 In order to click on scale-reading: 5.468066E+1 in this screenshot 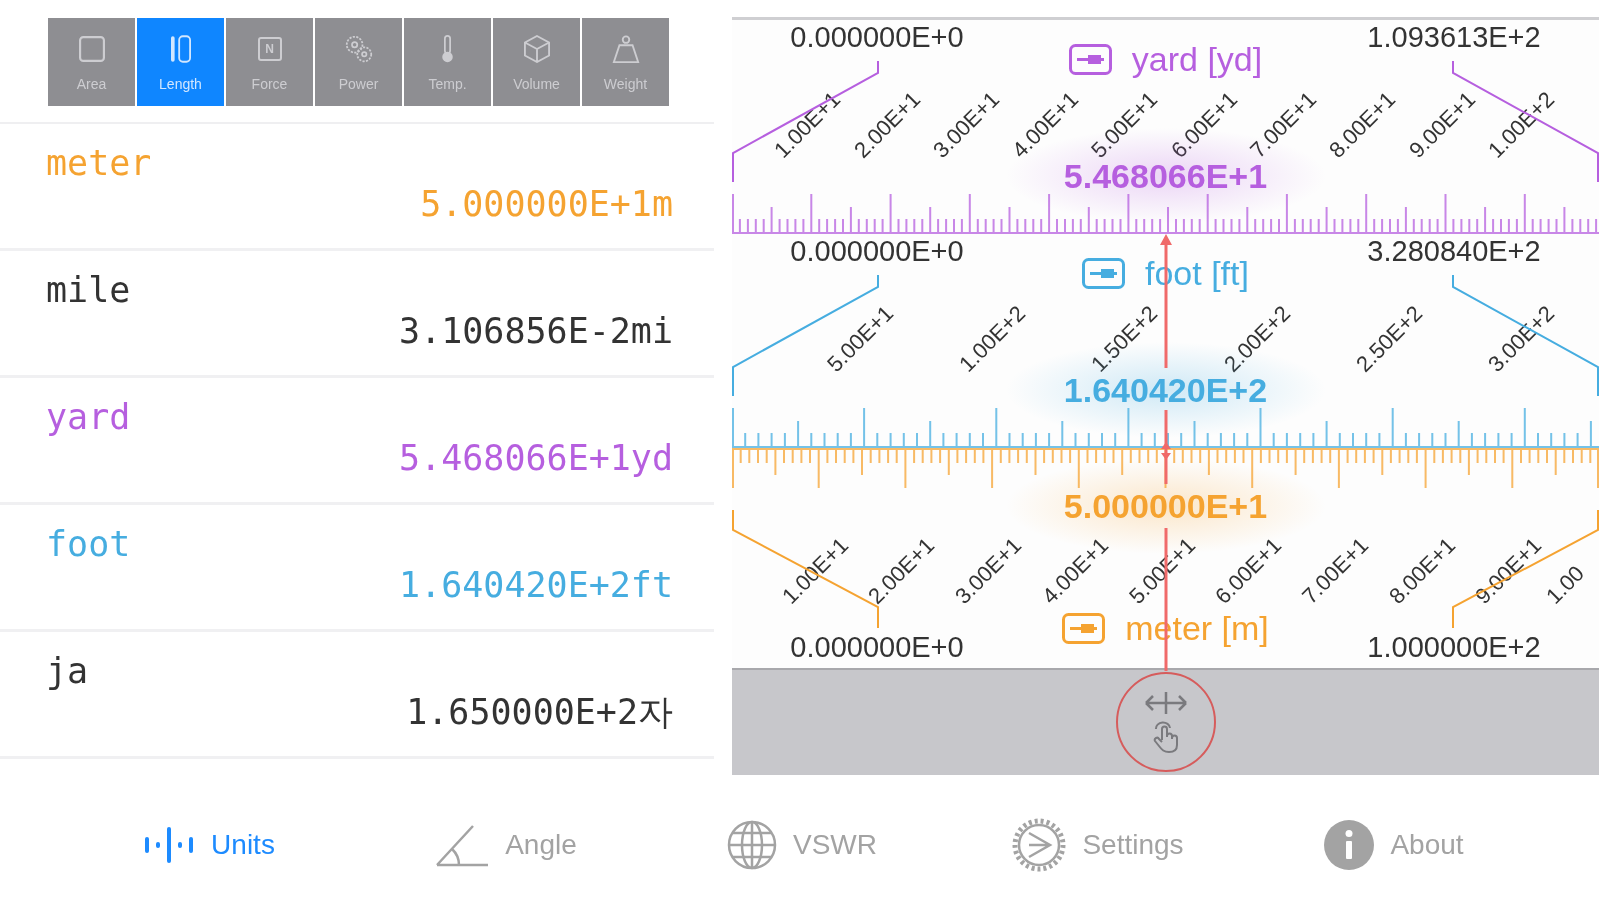, I will do `click(1165, 176)`.